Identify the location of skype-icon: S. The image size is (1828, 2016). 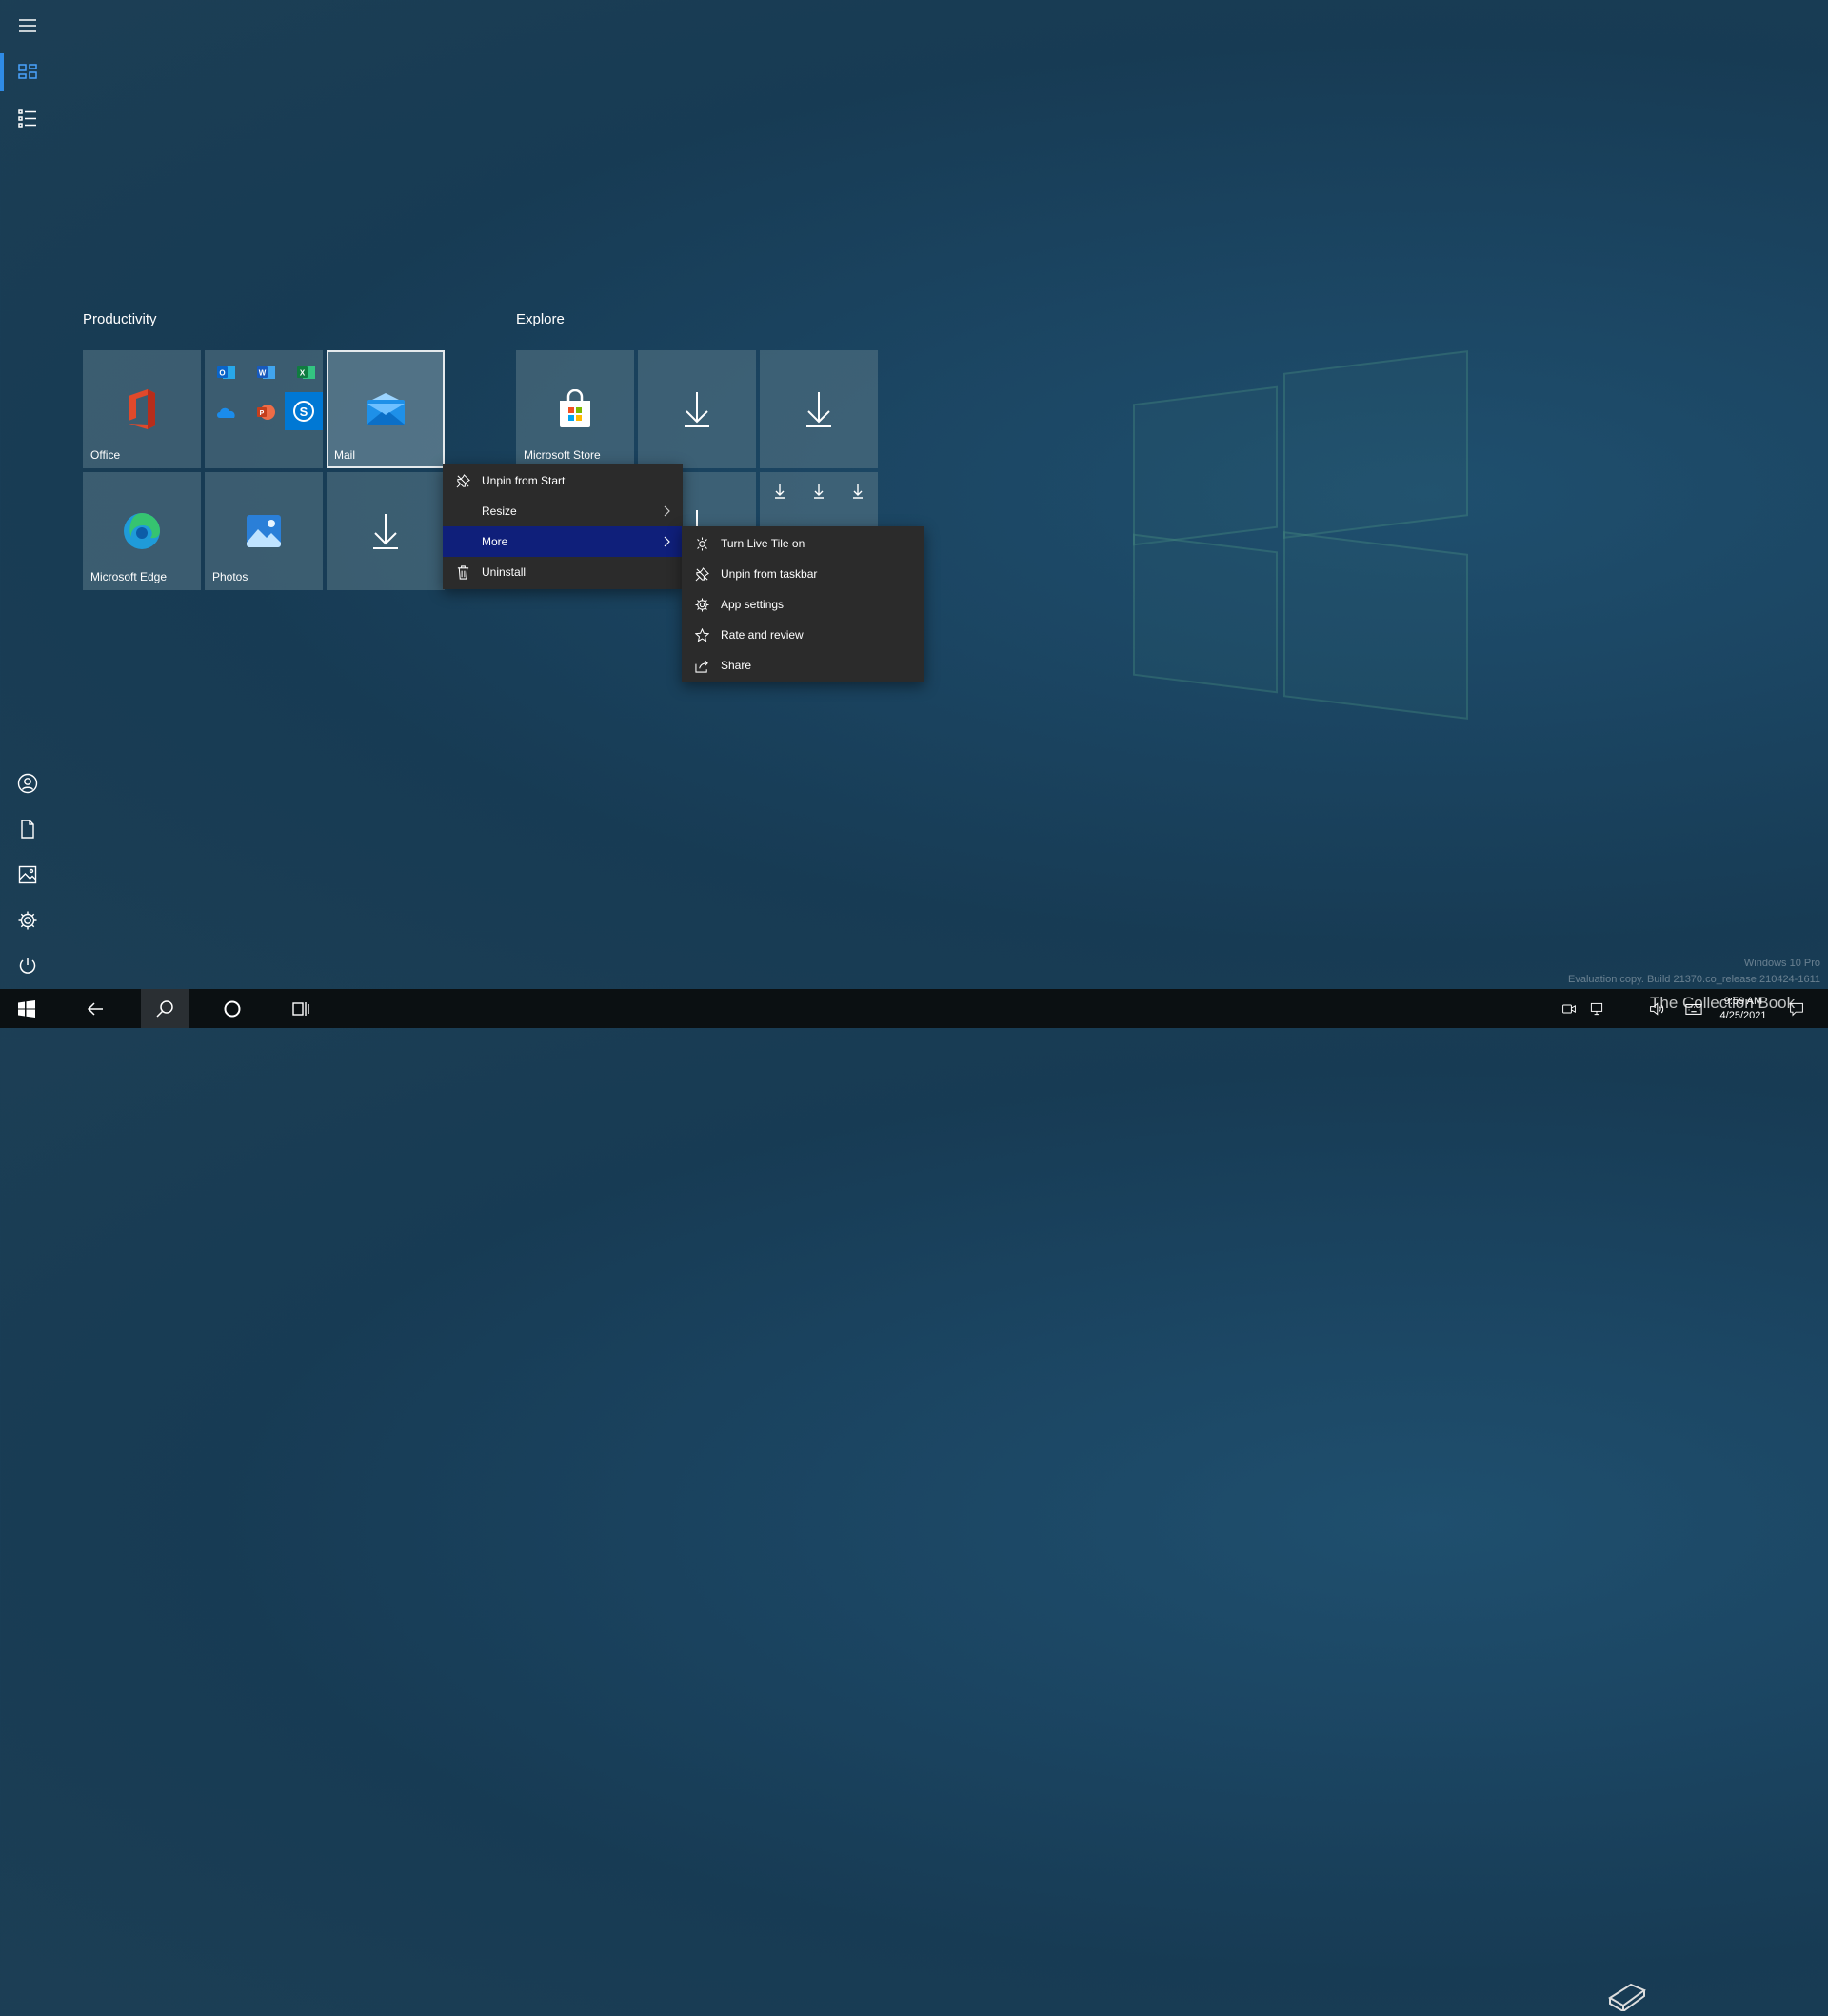
(304, 411).